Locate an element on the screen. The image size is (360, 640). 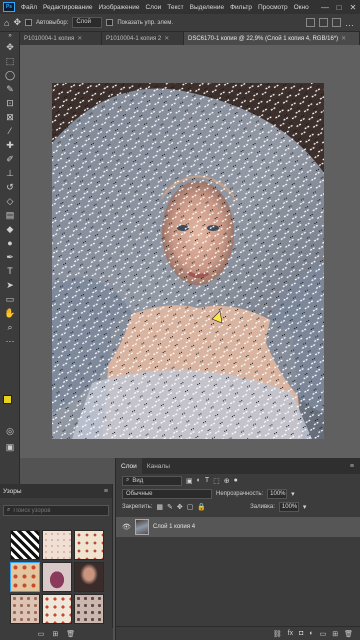
new-pattern-icon: ⊞ is located at coordinates (55, 634).